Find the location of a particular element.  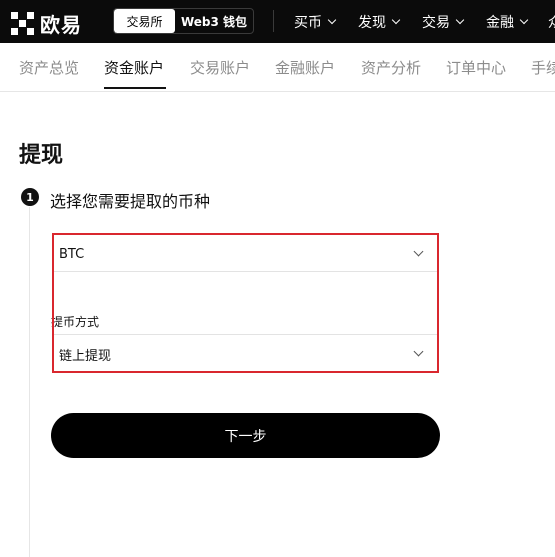

nav-label: 众 is located at coordinates (551, 22).